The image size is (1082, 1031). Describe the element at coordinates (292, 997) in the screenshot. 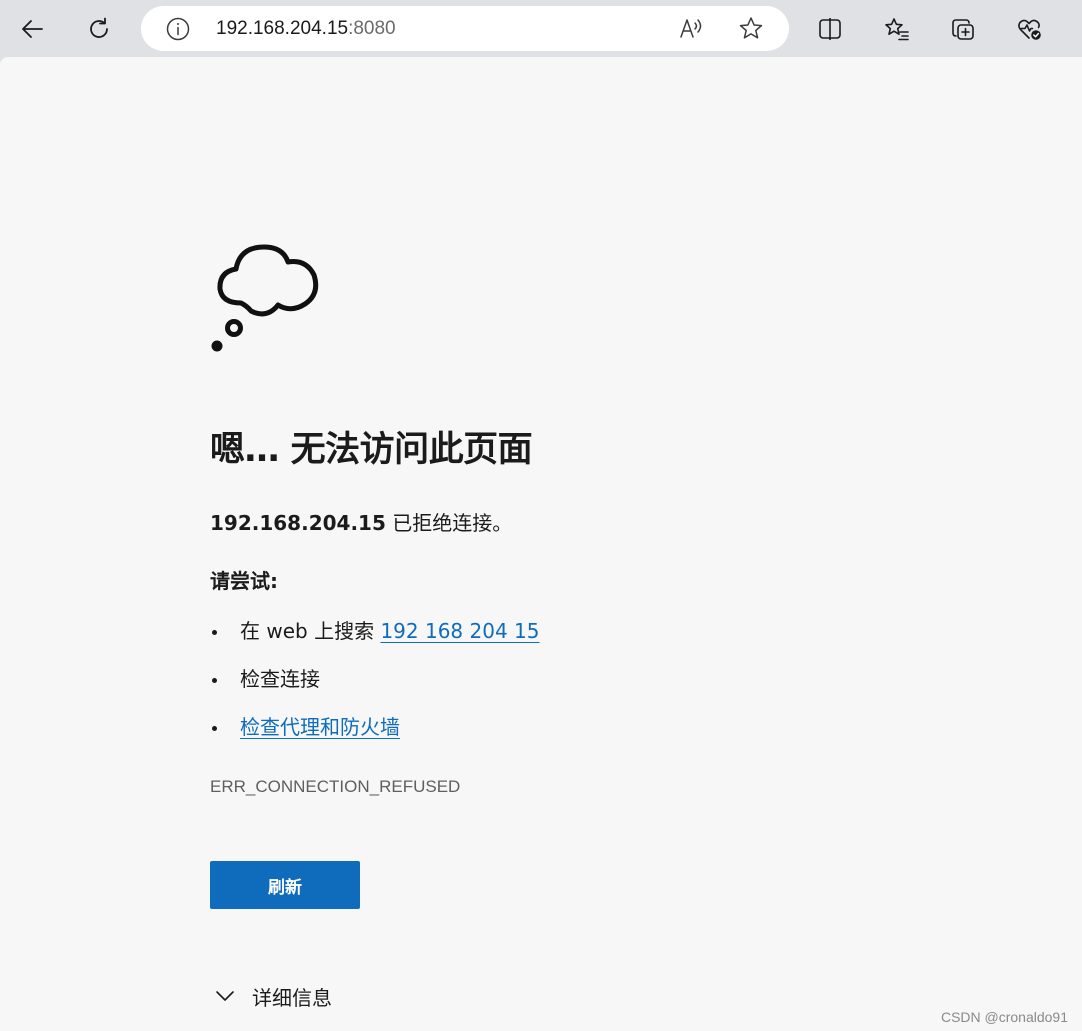

I see `details-label: 详细信息` at that location.